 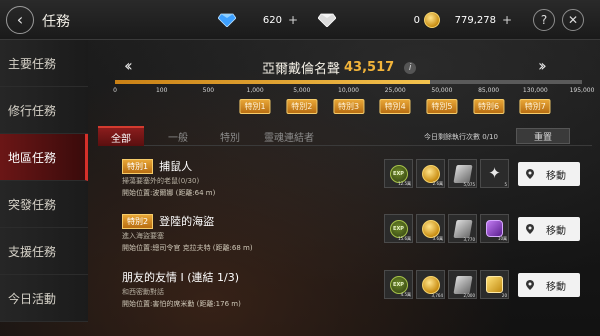 I want to click on sidebar-item-label: 支援任務, so click(x=32, y=251).